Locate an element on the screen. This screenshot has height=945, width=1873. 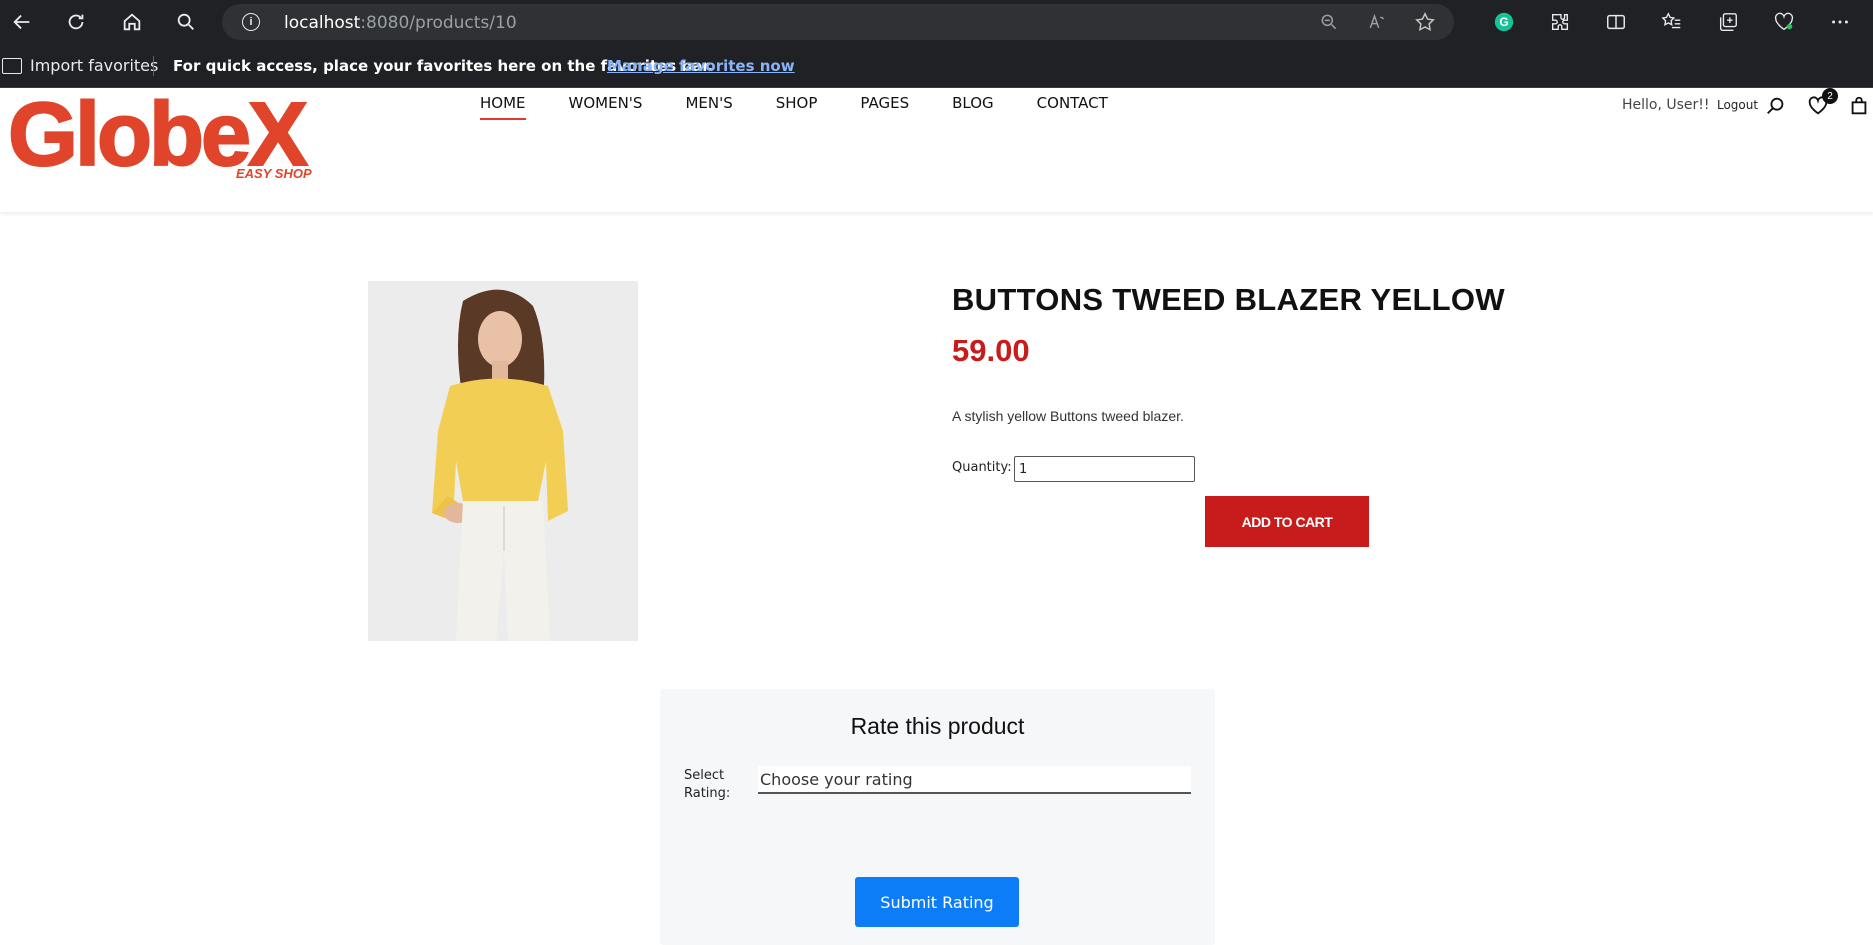
site-search-icon is located at coordinates (1776, 106).